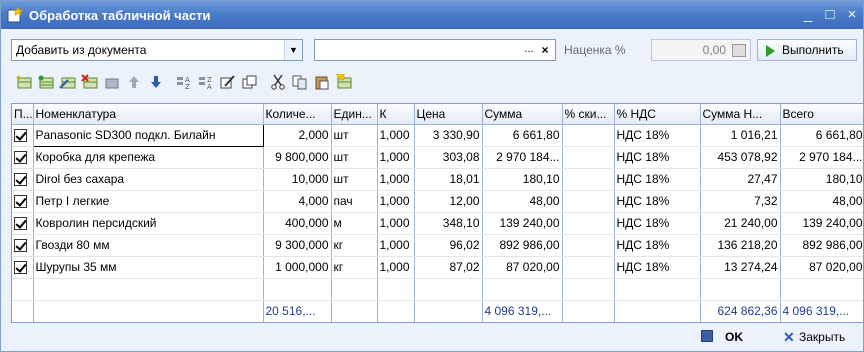 The image size is (864, 352). What do you see at coordinates (90, 82) in the screenshot?
I see `delete-row-icon` at bounding box center [90, 82].